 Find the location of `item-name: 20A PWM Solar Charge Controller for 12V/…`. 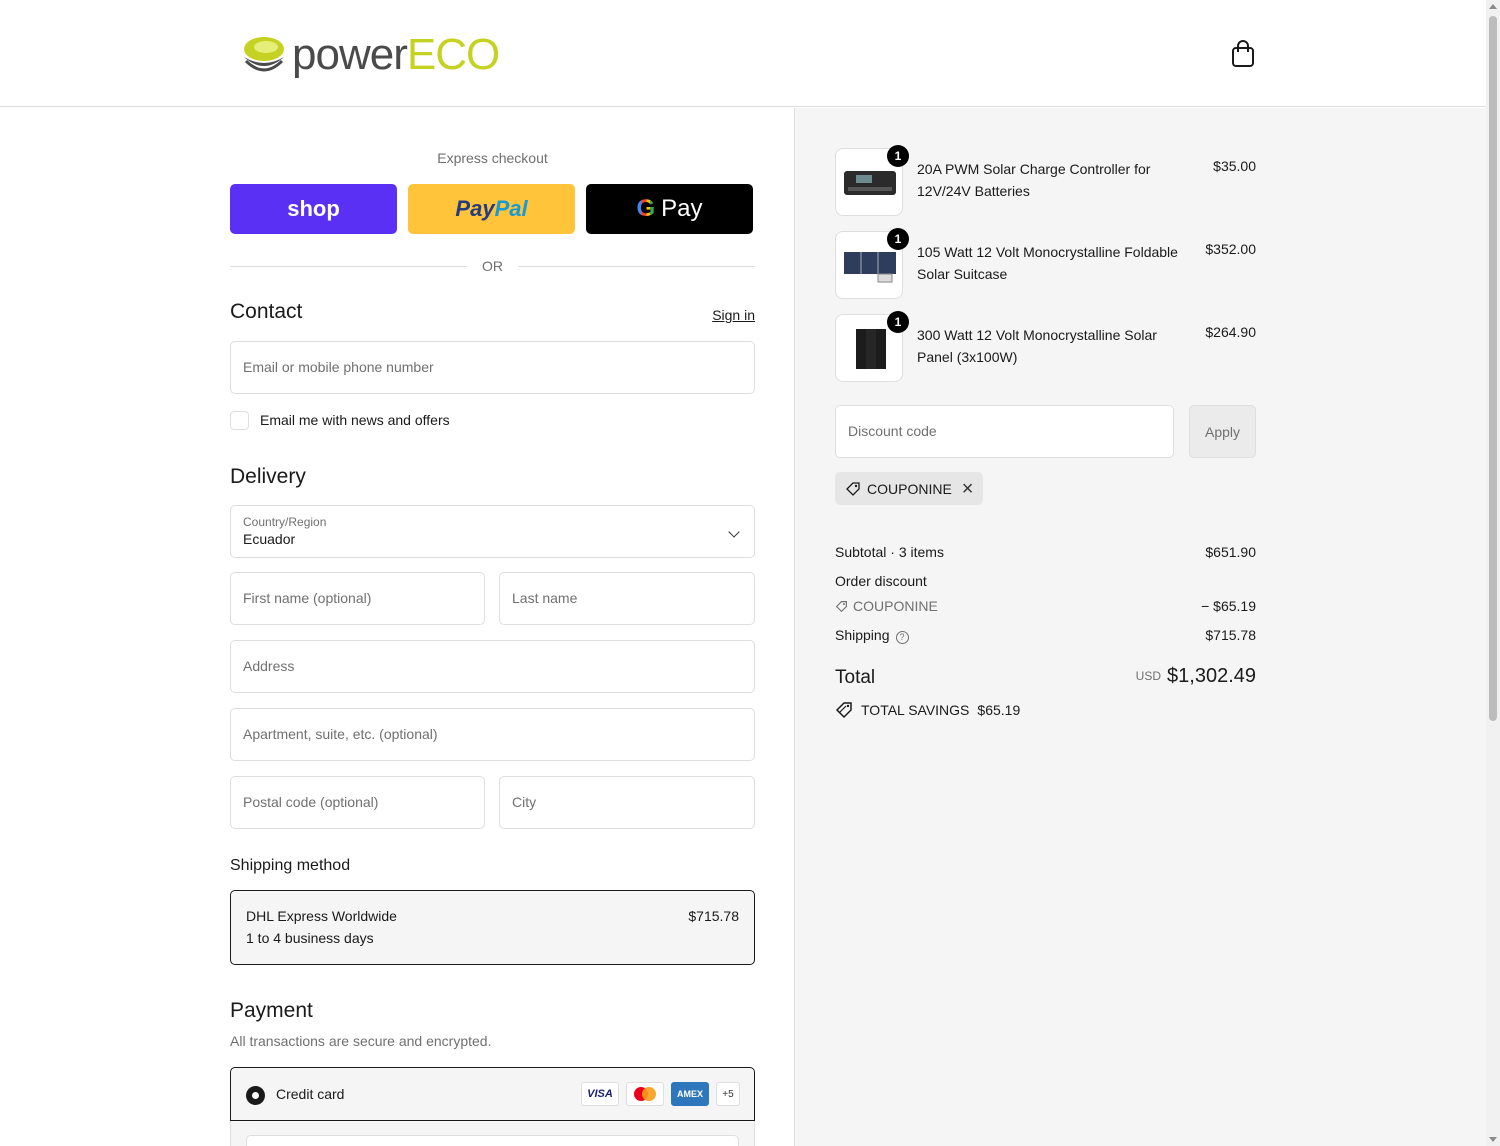

item-name: 20A PWM Solar Charge Controller for 12V/… is located at coordinates (1034, 180).